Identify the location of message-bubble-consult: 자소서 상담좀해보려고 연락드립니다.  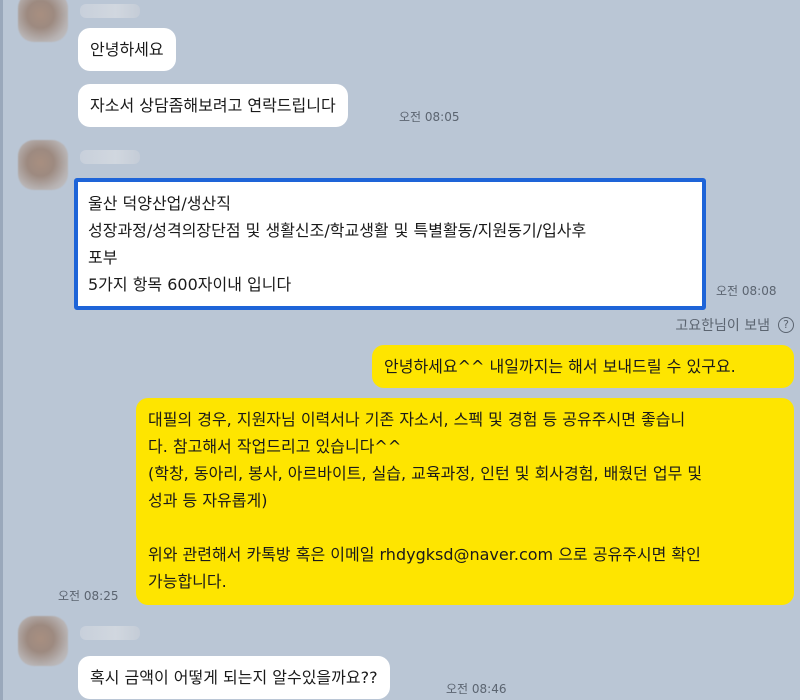
(213, 105).